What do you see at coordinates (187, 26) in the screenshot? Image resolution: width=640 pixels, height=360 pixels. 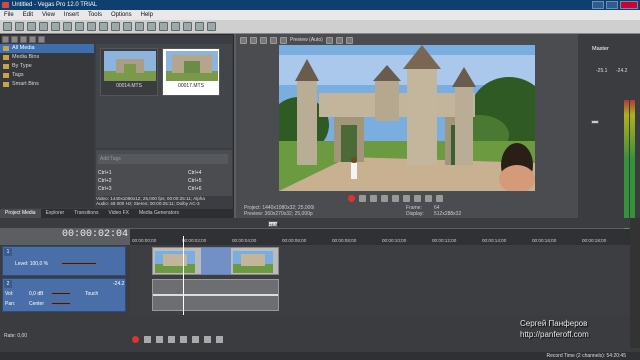 I see `selection-tool-icon` at bounding box center [187, 26].